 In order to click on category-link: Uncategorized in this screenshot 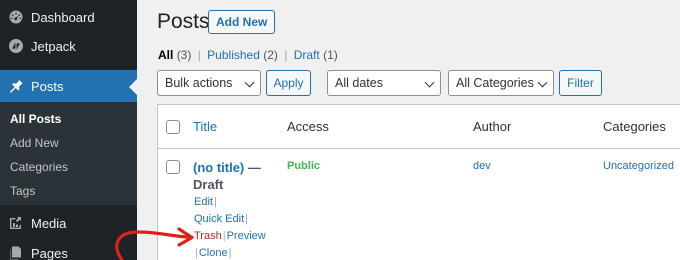, I will do `click(638, 166)`.